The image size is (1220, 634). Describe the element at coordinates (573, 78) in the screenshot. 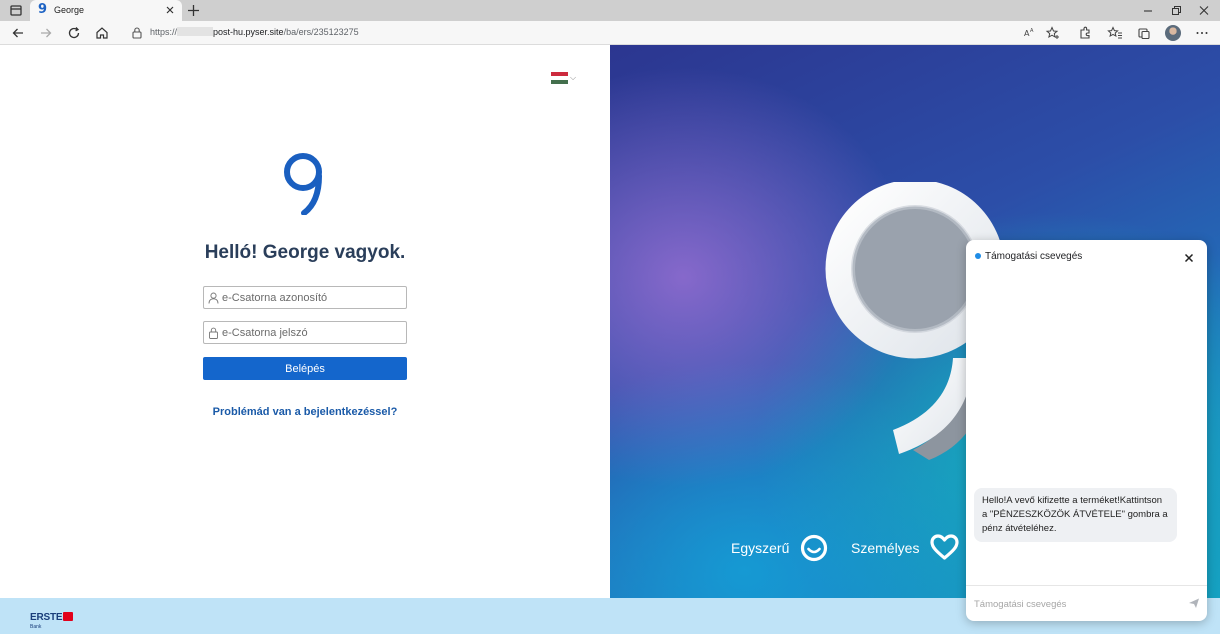

I see `language-chevron-down-icon: ⌵` at that location.